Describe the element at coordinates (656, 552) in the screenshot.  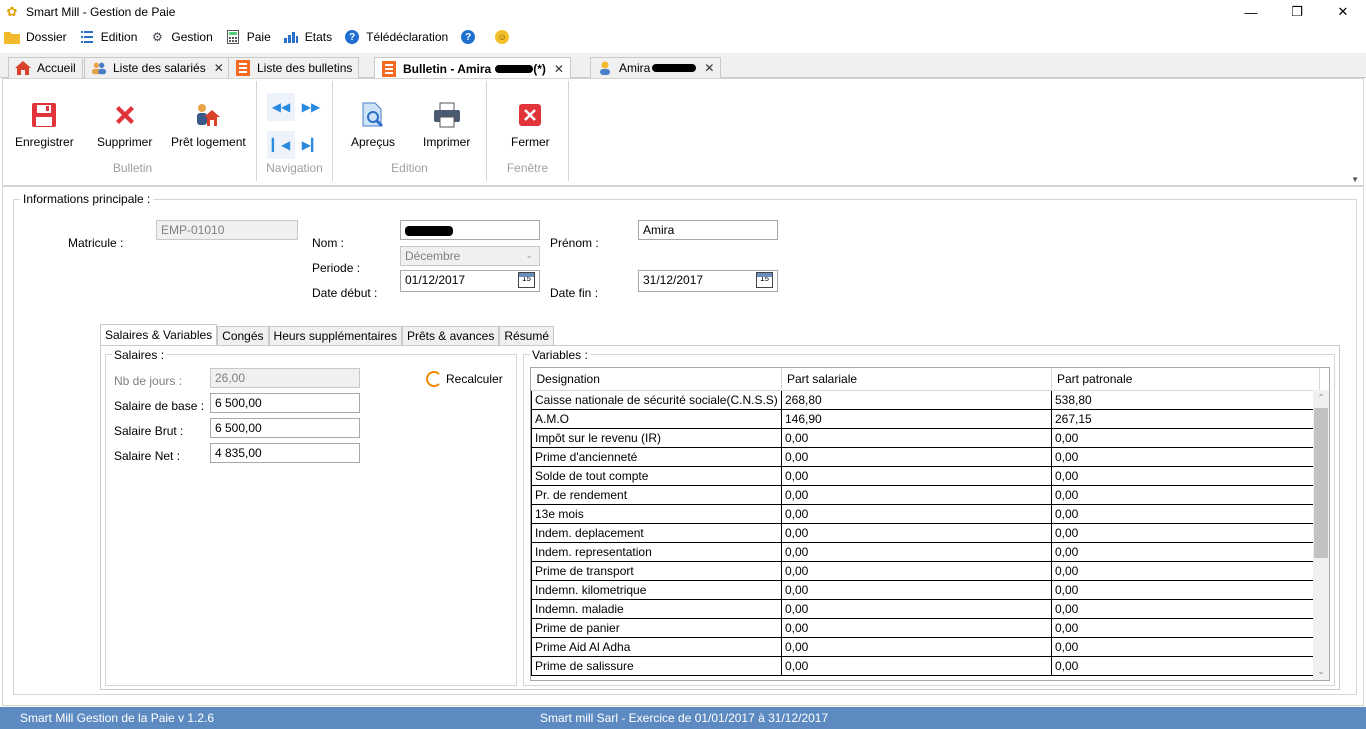
I see `cell-designation: Indem. representation` at that location.